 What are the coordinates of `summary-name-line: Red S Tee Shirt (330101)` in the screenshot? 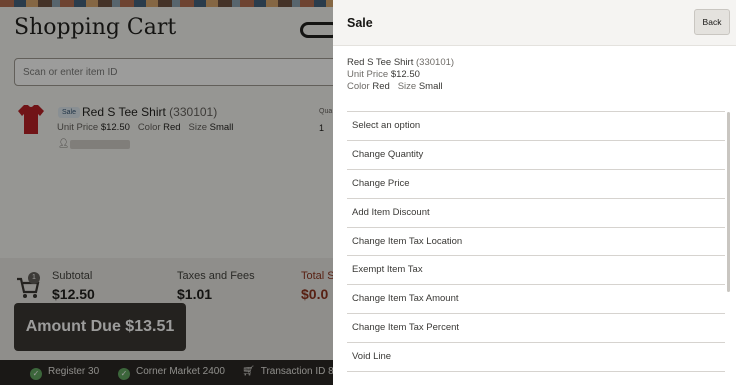 It's located at (400, 63).